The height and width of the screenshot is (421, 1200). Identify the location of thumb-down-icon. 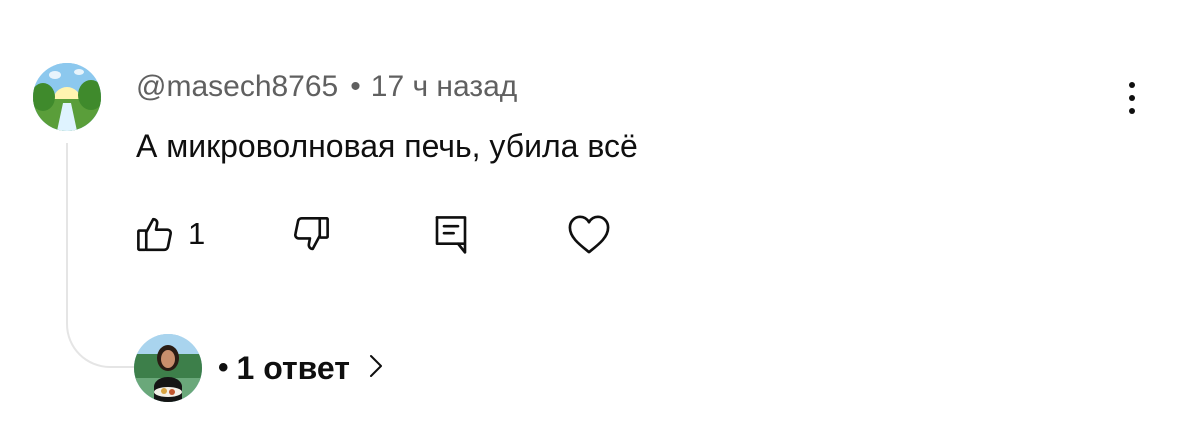
(311, 234).